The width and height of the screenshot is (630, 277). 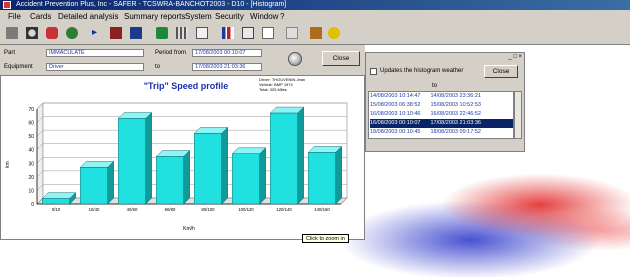 What do you see at coordinates (322, 209) in the screenshot?
I see `chart-x-tick-label: 140/160` at bounding box center [322, 209].